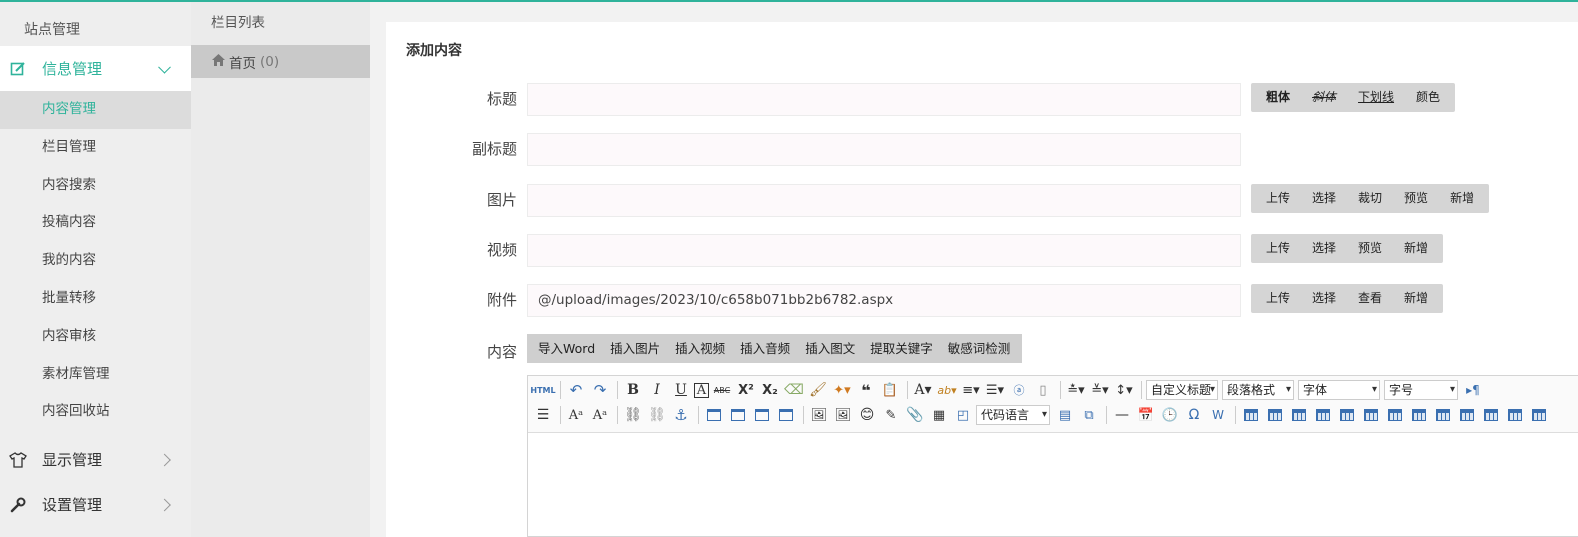  Describe the element at coordinates (1473, 390) in the screenshot. I see `direction-ltr-icon: ▸¶` at that location.